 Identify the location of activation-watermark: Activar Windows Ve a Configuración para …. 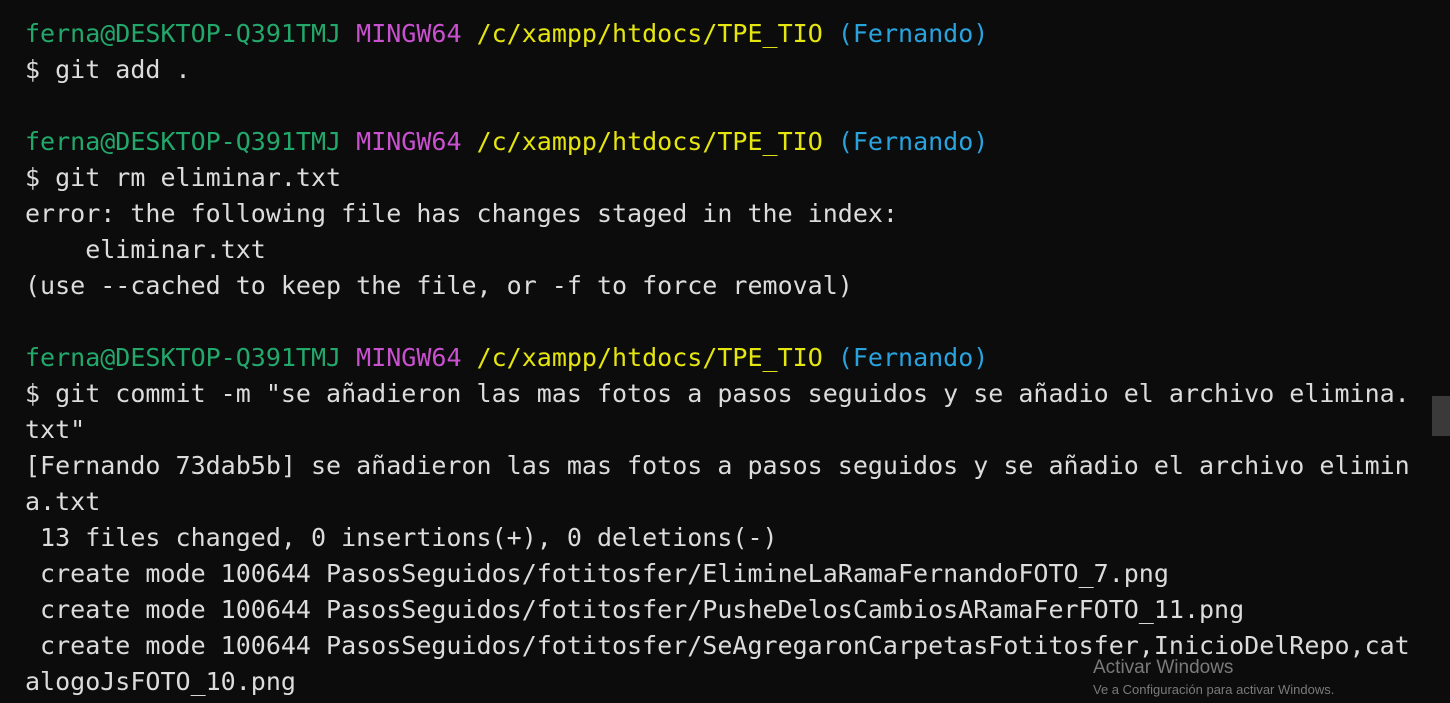
(1213, 678).